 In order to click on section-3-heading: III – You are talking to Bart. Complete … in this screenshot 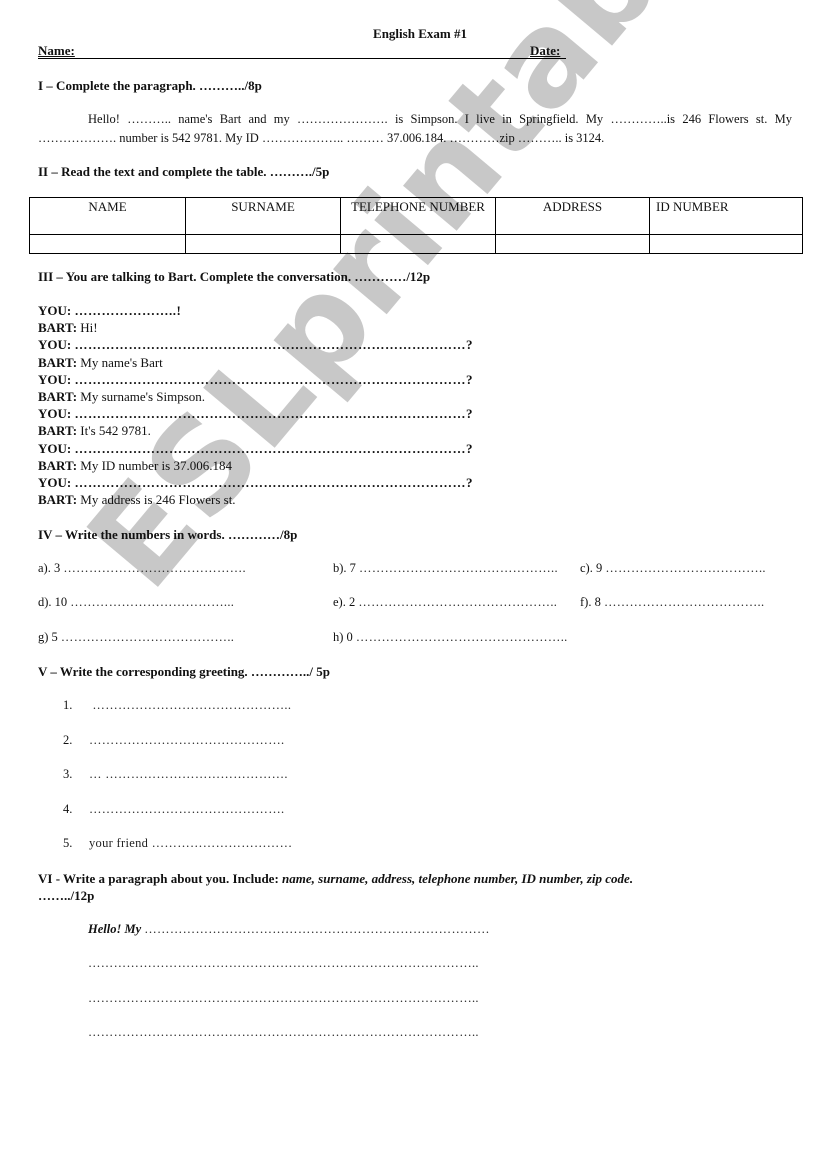, I will do `click(234, 276)`.